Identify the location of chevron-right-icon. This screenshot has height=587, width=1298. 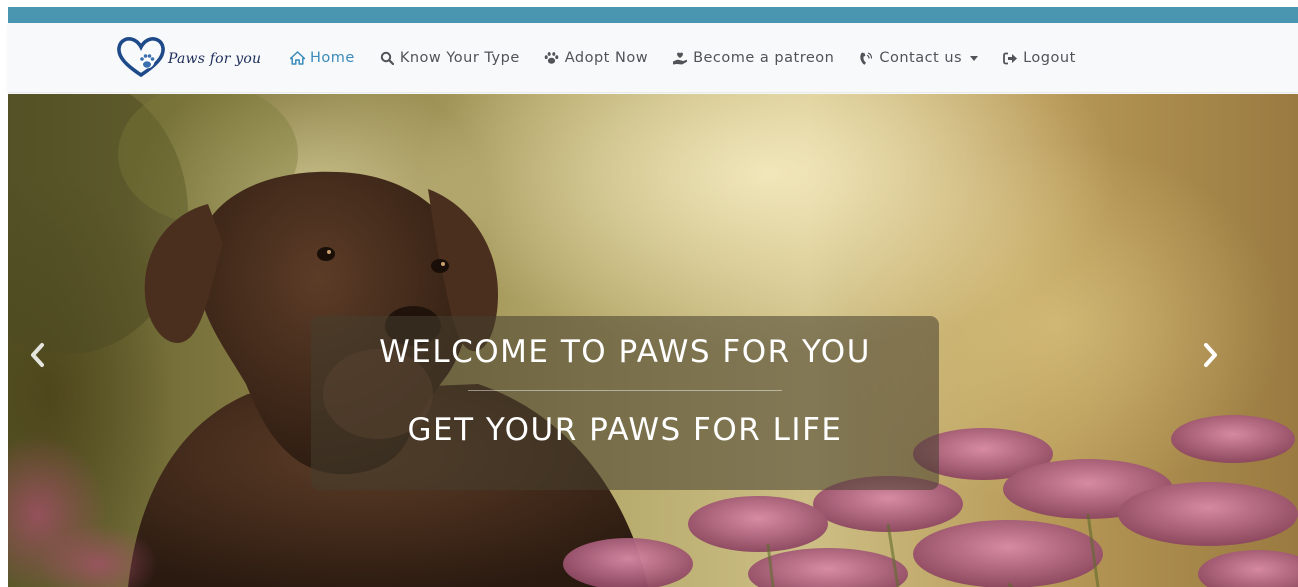
(1211, 357).